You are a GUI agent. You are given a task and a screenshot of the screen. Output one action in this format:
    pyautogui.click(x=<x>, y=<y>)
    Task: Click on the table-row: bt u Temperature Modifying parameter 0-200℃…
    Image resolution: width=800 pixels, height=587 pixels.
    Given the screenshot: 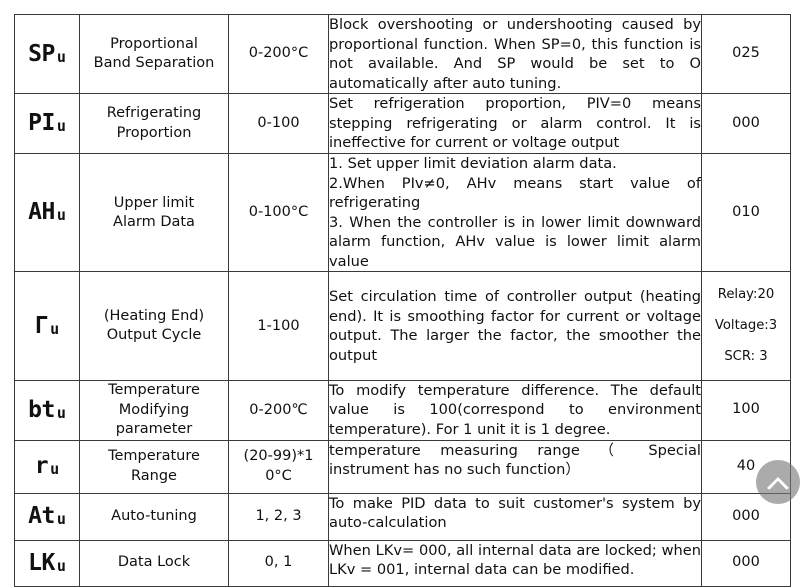 What is the action you would take?
    pyautogui.click(x=402, y=410)
    